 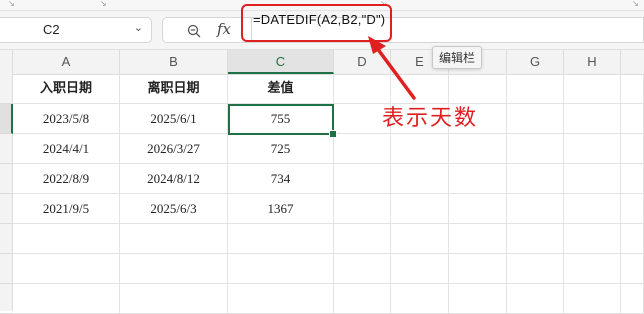 I want to click on column-header-b: B, so click(x=174, y=62).